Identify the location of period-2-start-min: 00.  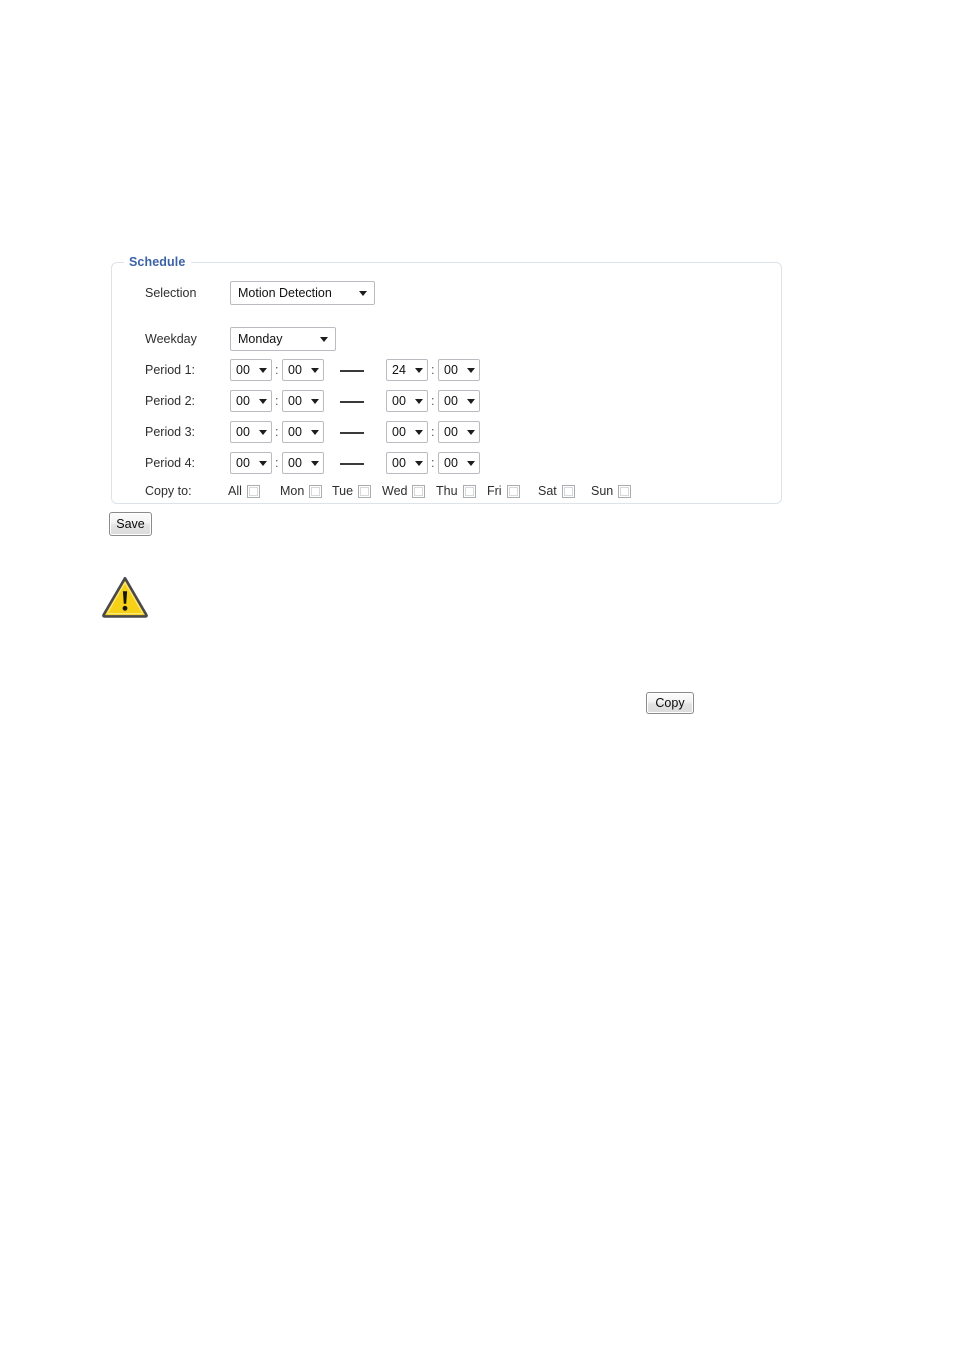
(303, 401).